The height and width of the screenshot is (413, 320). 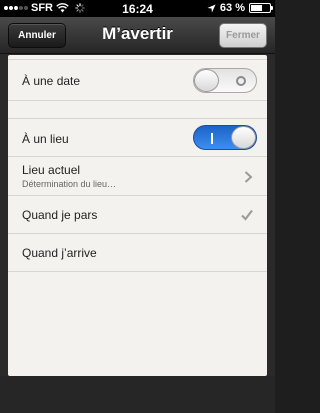 I want to click on when-leaving-row: Quand je pars, so click(x=137, y=214).